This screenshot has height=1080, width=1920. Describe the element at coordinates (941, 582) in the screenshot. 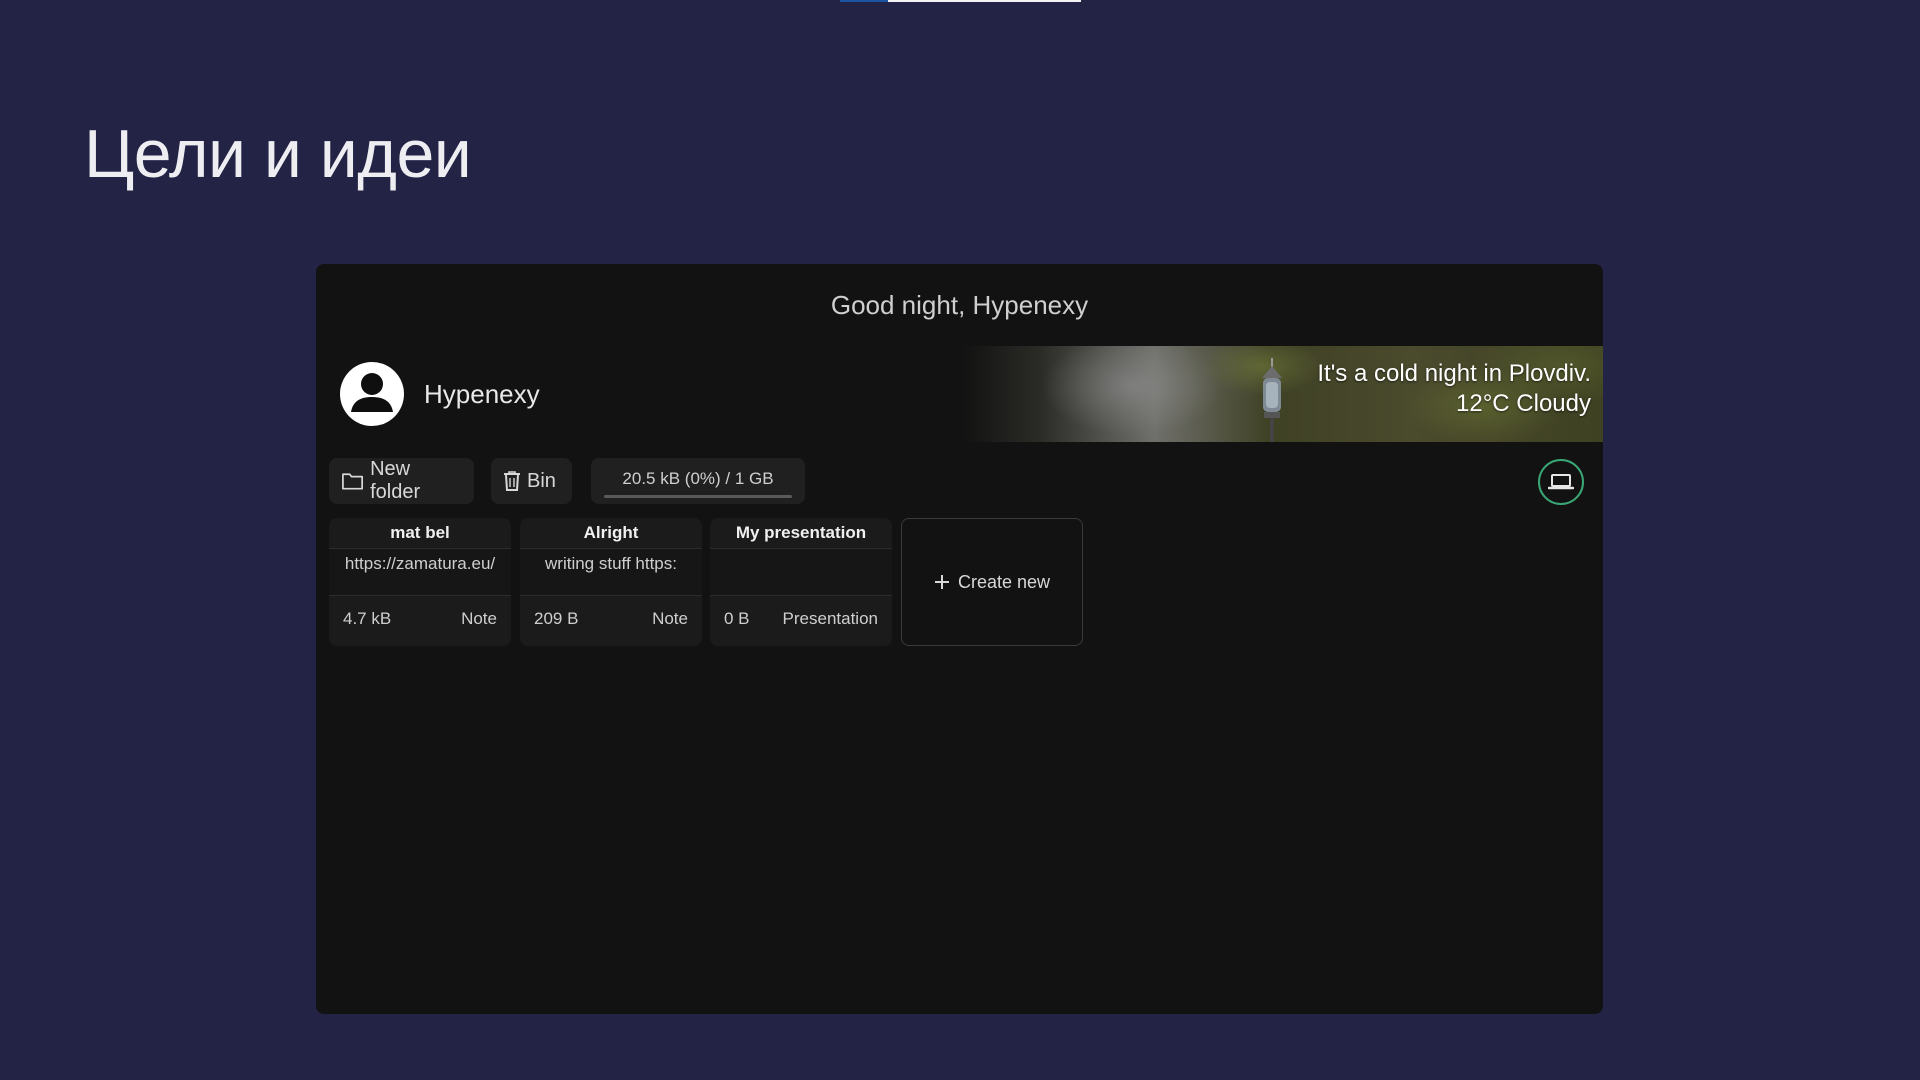

I see `plus-icon` at that location.